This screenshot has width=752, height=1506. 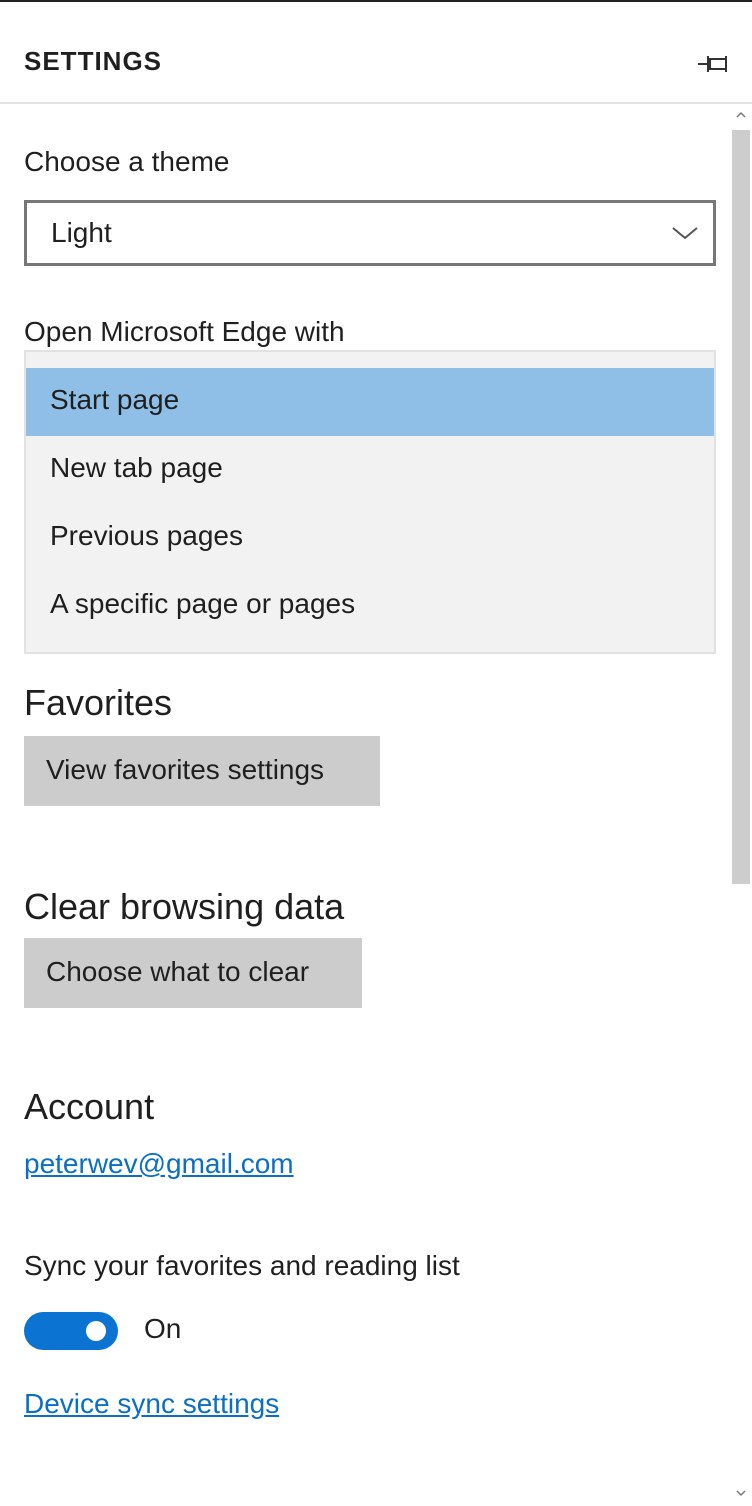 What do you see at coordinates (178, 971) in the screenshot?
I see `button-label: Choose what to clear` at bounding box center [178, 971].